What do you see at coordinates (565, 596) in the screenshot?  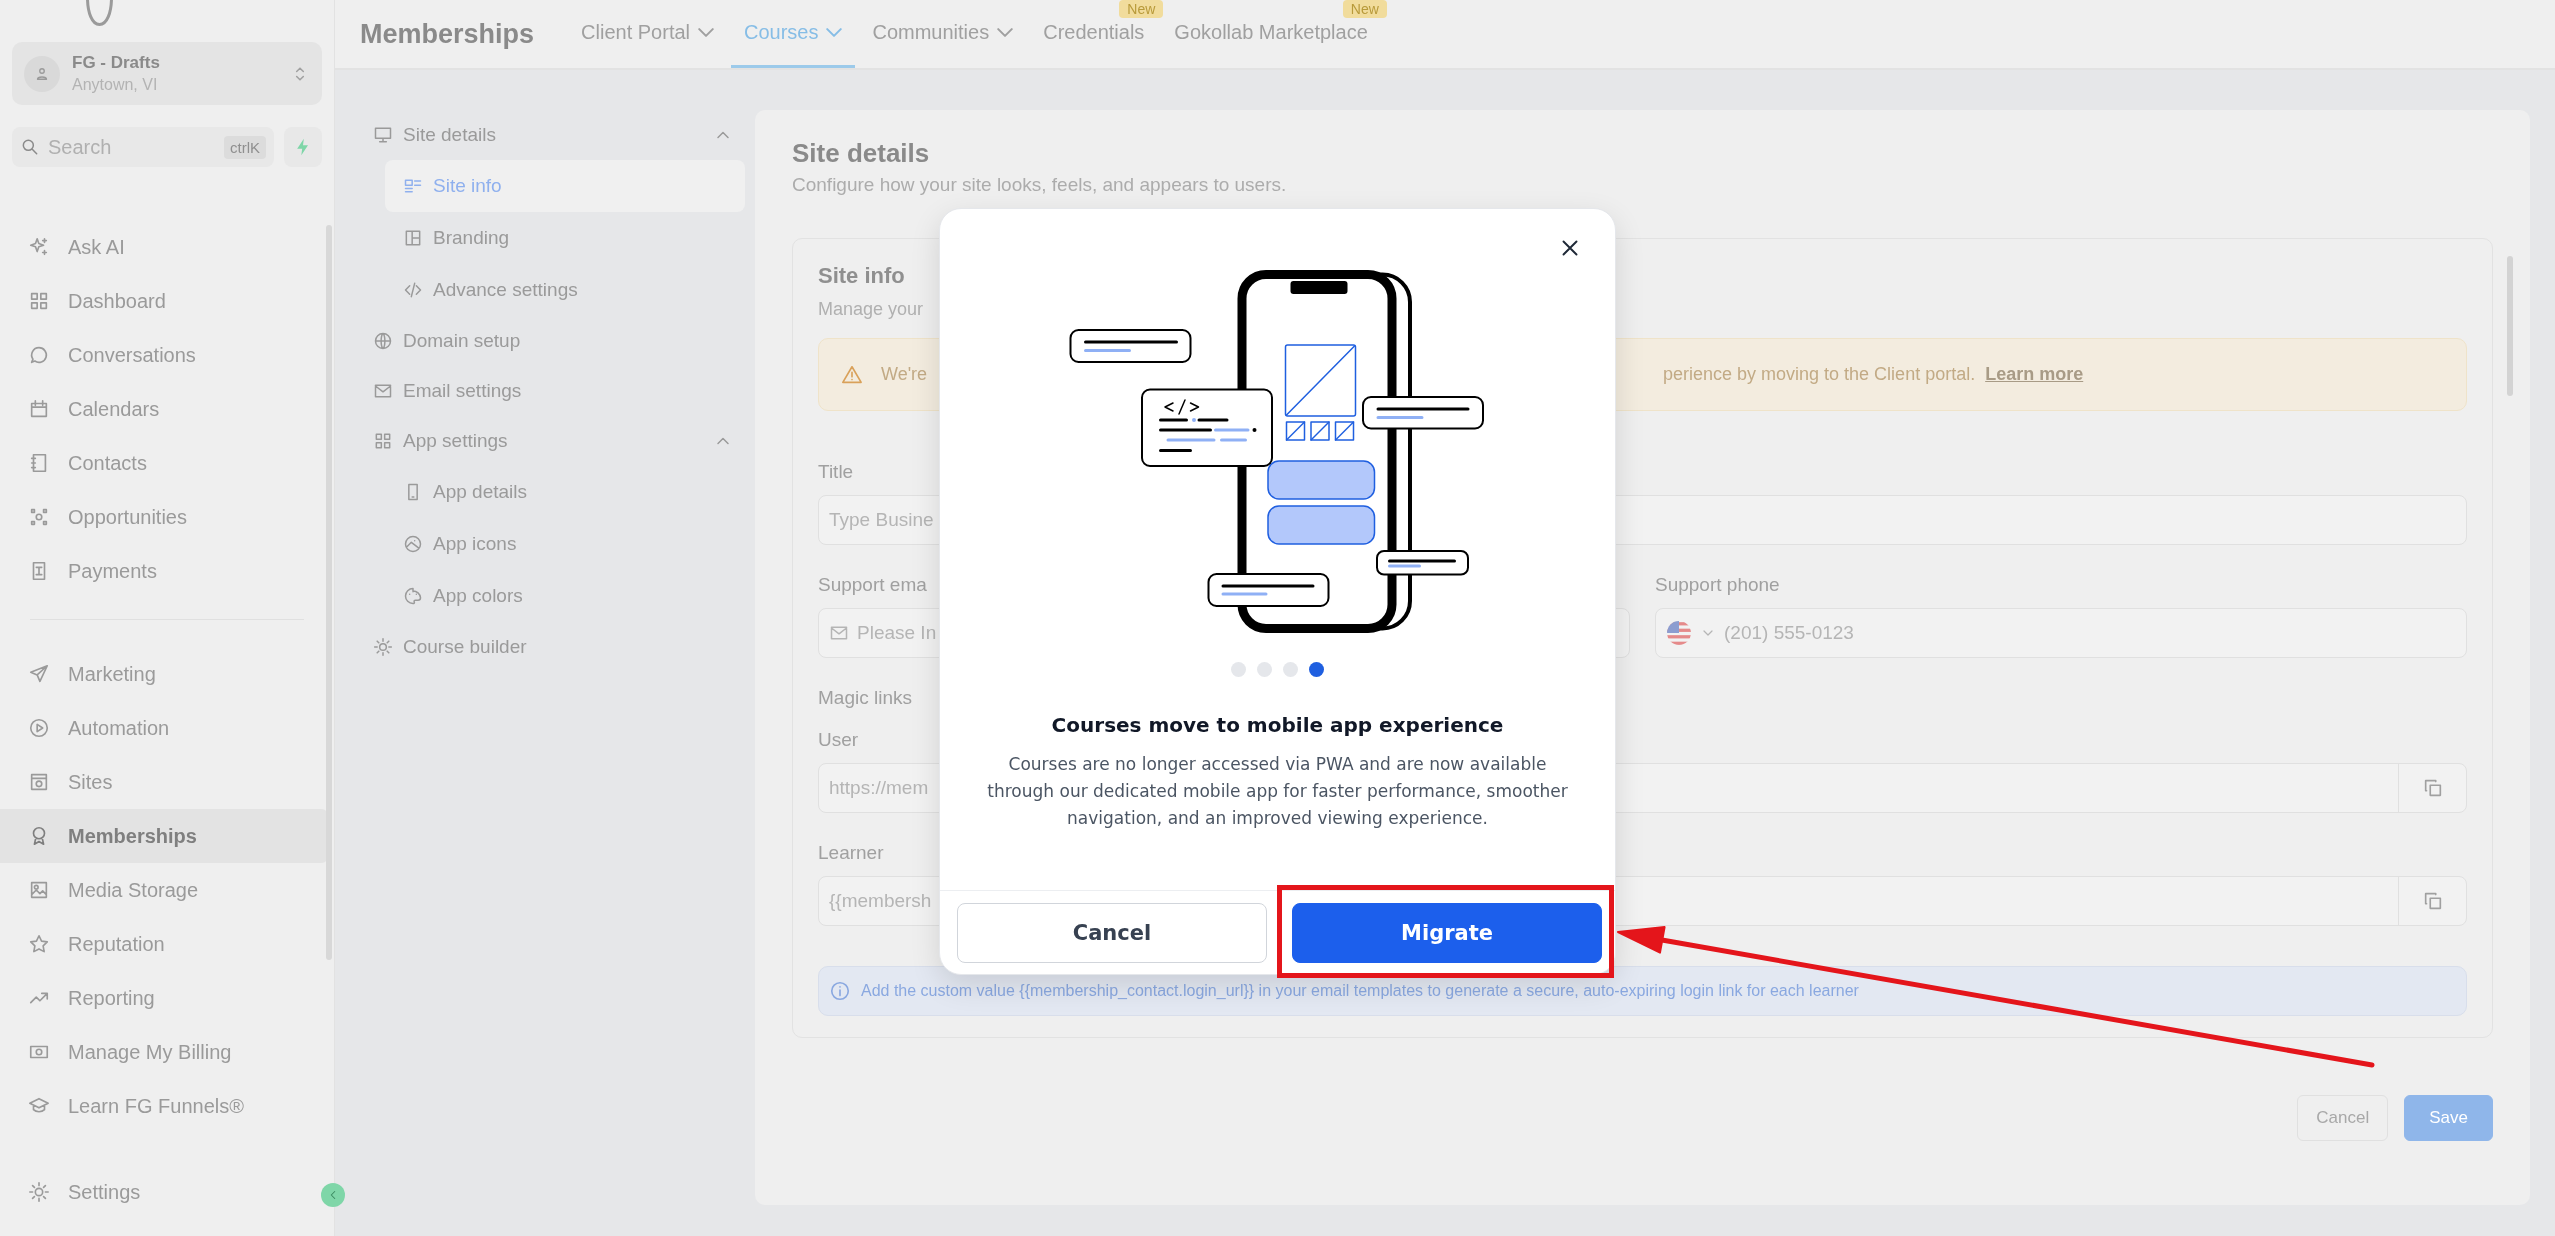 I see `settings-nav-item: App colors` at bounding box center [565, 596].